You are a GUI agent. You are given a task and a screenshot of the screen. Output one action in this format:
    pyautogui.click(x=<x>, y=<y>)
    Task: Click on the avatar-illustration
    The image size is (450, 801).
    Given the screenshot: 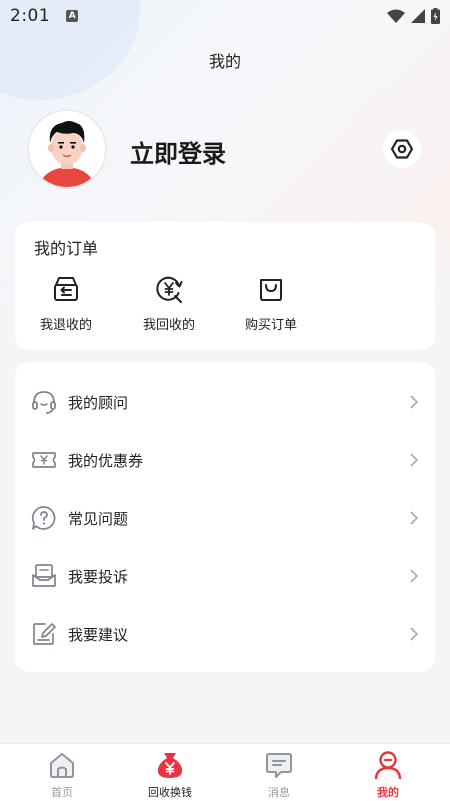 What is the action you would take?
    pyautogui.click(x=67, y=149)
    